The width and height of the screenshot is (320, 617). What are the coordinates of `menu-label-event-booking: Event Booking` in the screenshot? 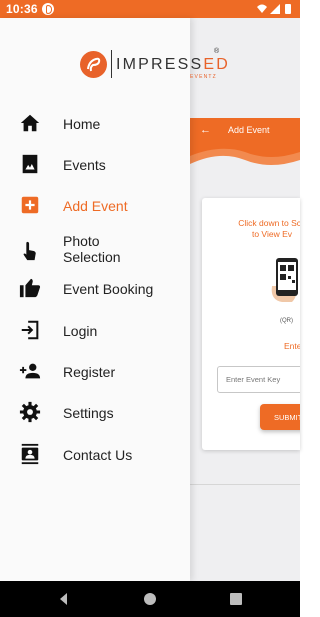 It's located at (108, 289).